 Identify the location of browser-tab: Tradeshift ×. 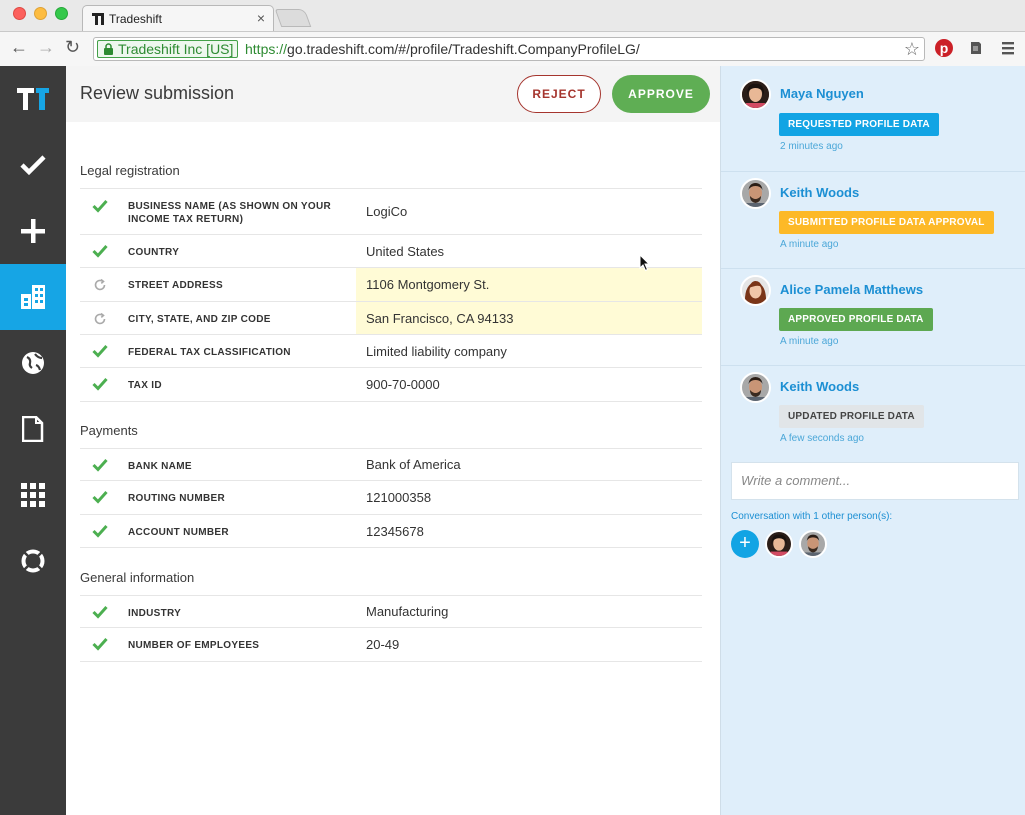
(178, 18).